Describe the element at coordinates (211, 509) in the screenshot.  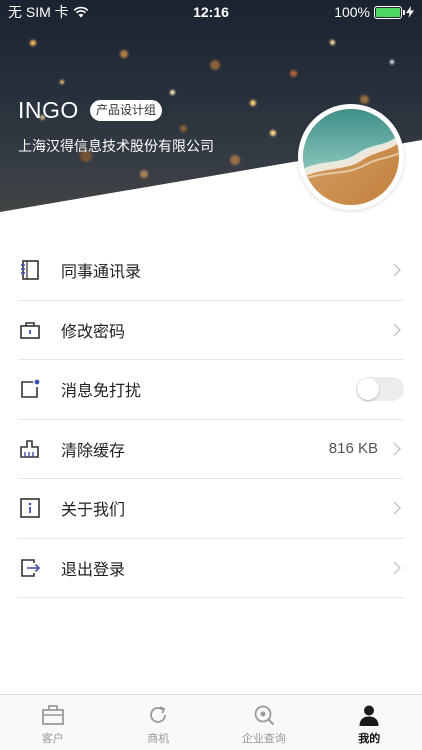
I see `menu-item-about-us: 关于我们` at that location.